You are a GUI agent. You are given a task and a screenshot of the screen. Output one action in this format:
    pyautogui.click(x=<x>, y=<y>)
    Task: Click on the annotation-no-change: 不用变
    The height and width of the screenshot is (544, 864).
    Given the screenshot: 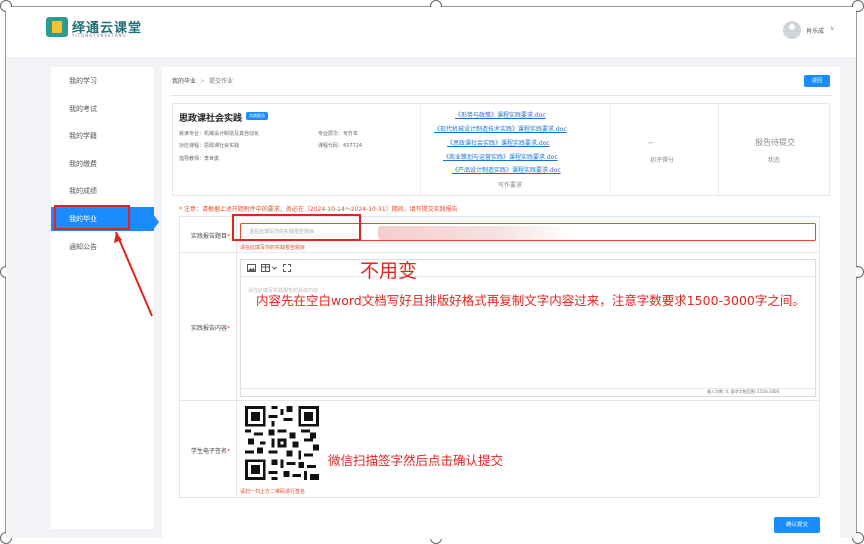 What is the action you would take?
    pyautogui.click(x=389, y=271)
    